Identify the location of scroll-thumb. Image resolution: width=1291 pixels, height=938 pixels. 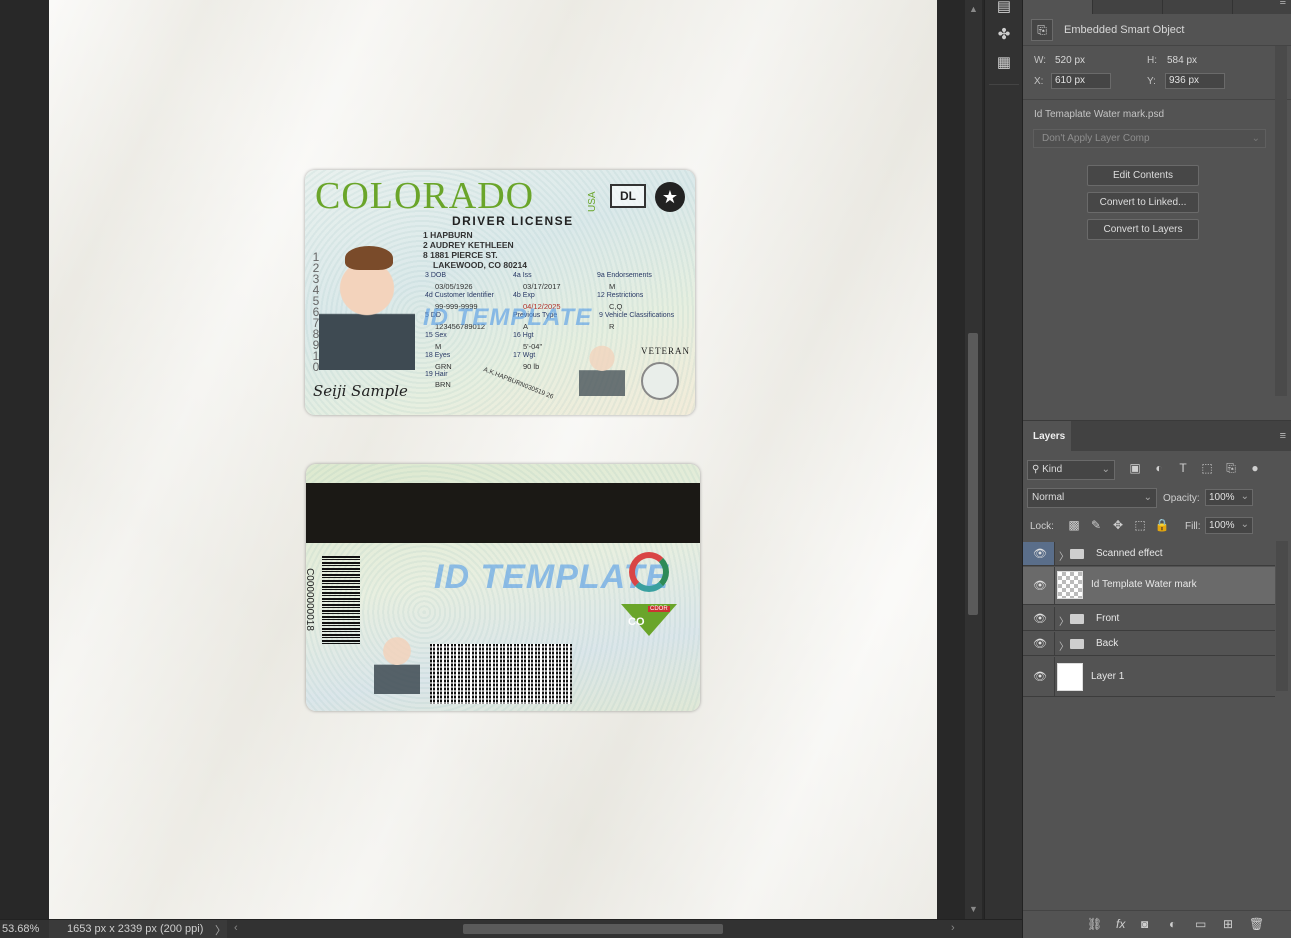
(973, 474).